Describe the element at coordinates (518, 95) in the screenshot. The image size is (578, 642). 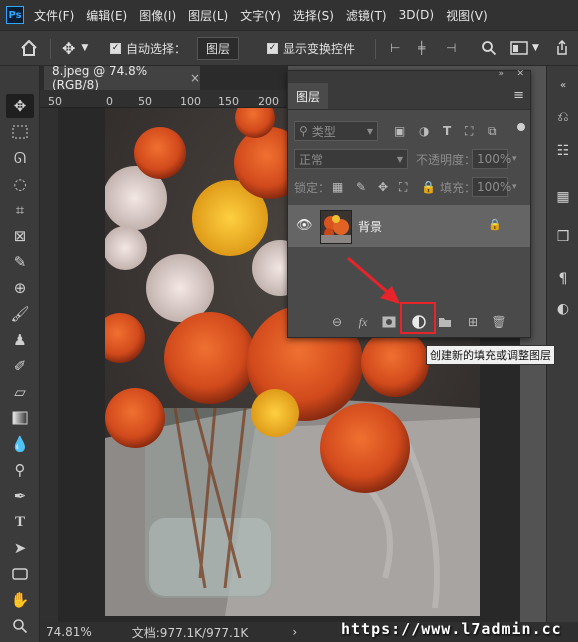
I see `panel-menu-icon: ≡` at that location.